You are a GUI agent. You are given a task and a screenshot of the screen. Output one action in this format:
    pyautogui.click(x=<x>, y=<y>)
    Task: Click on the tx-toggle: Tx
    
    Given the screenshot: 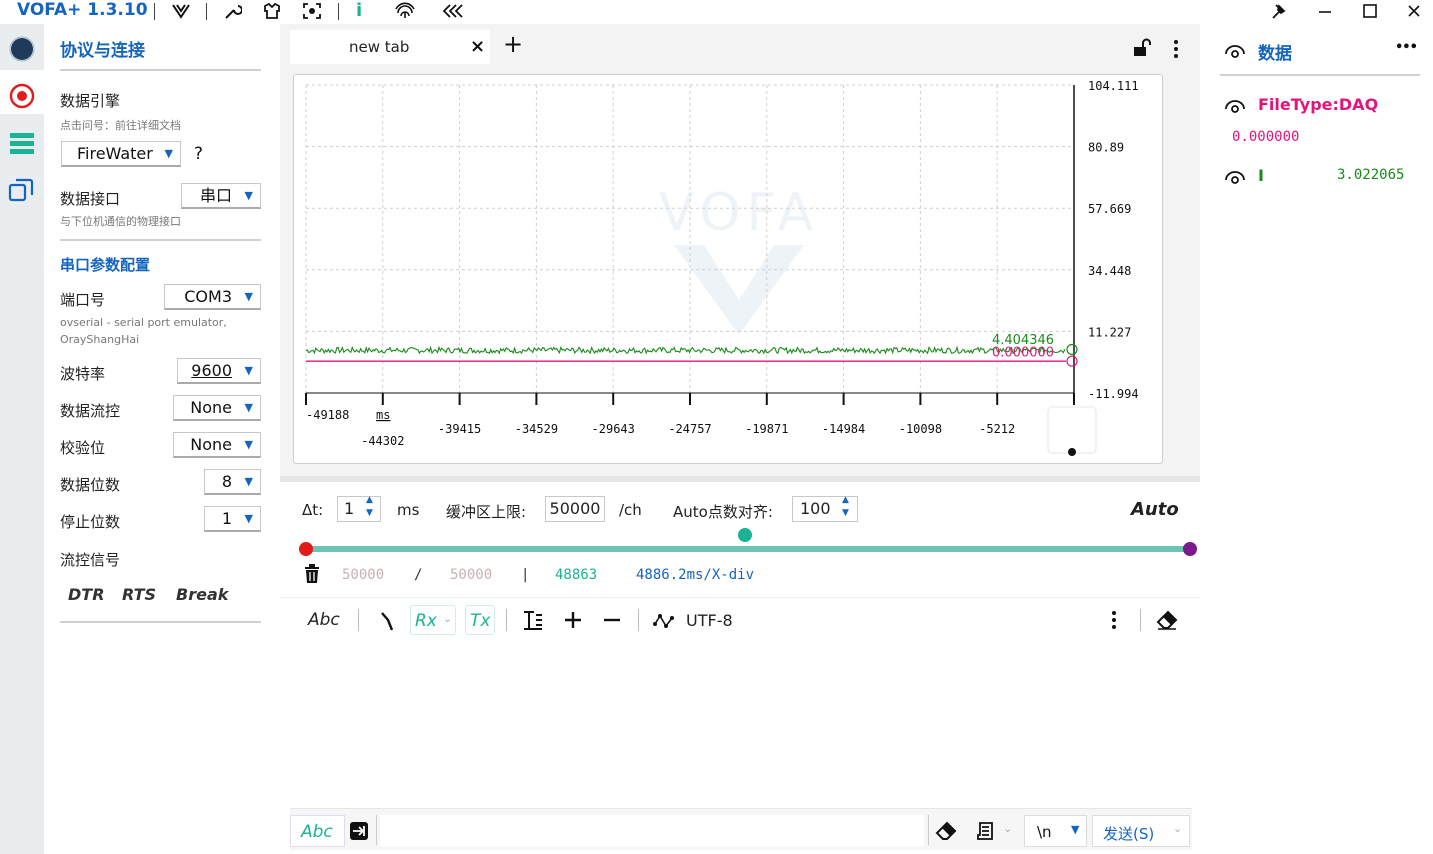 What is the action you would take?
    pyautogui.click(x=480, y=620)
    